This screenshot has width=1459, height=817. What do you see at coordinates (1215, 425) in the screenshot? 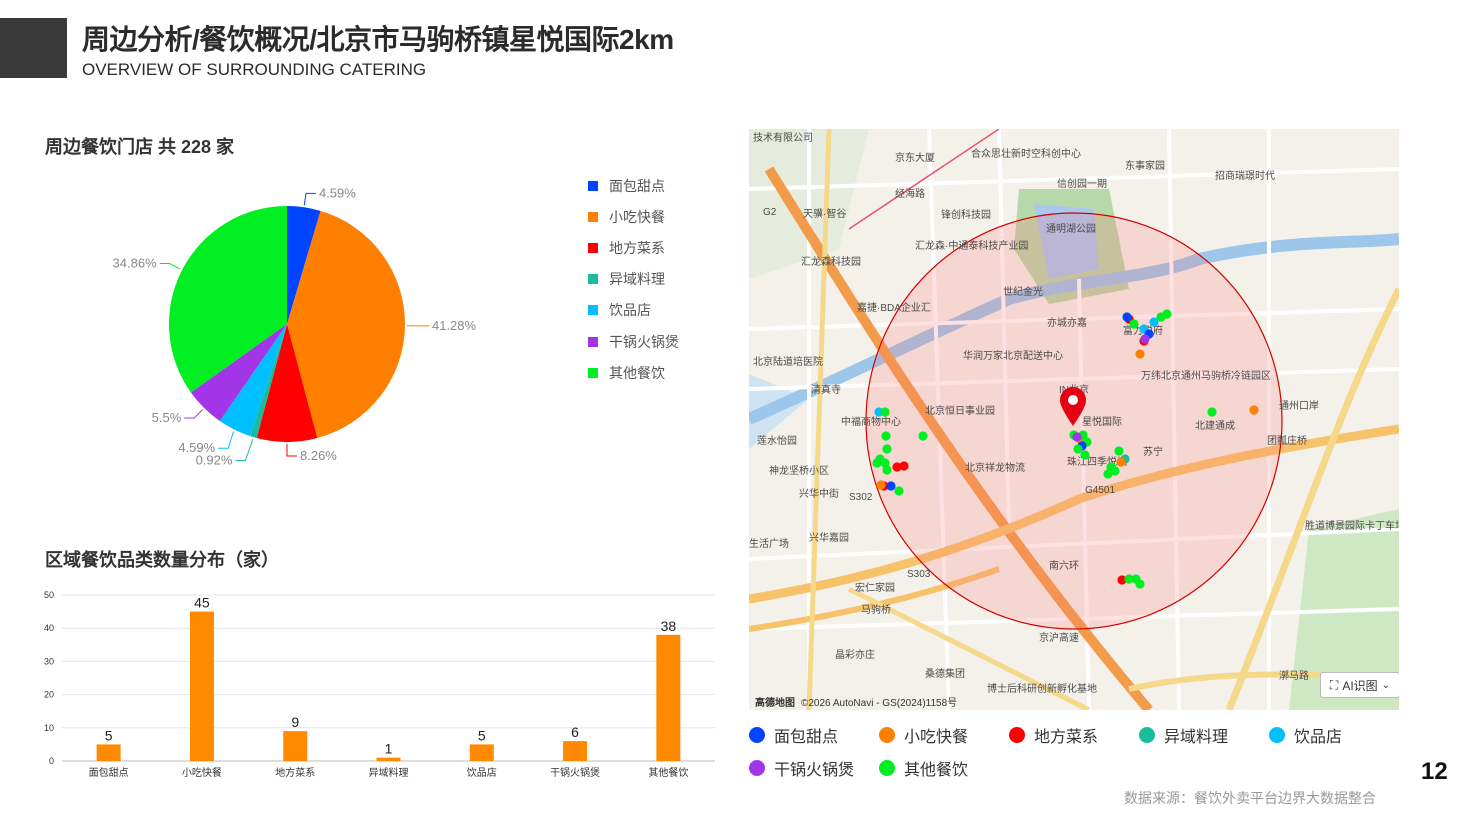
I see `map-place-label: 北建通成` at bounding box center [1215, 425].